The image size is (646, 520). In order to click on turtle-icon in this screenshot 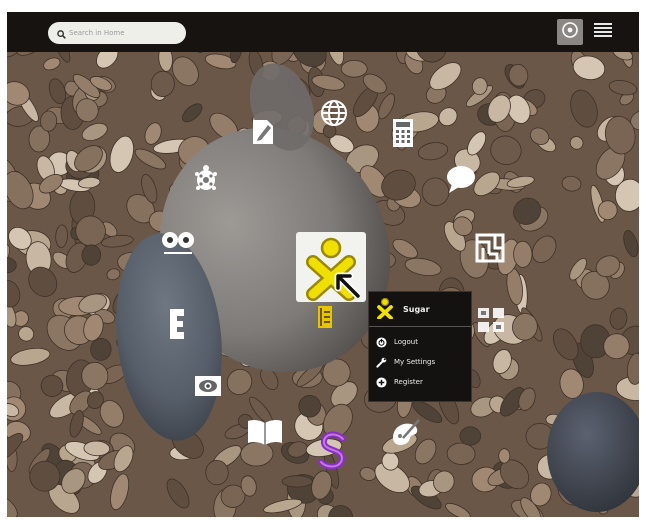, I will do `click(206, 178)`.